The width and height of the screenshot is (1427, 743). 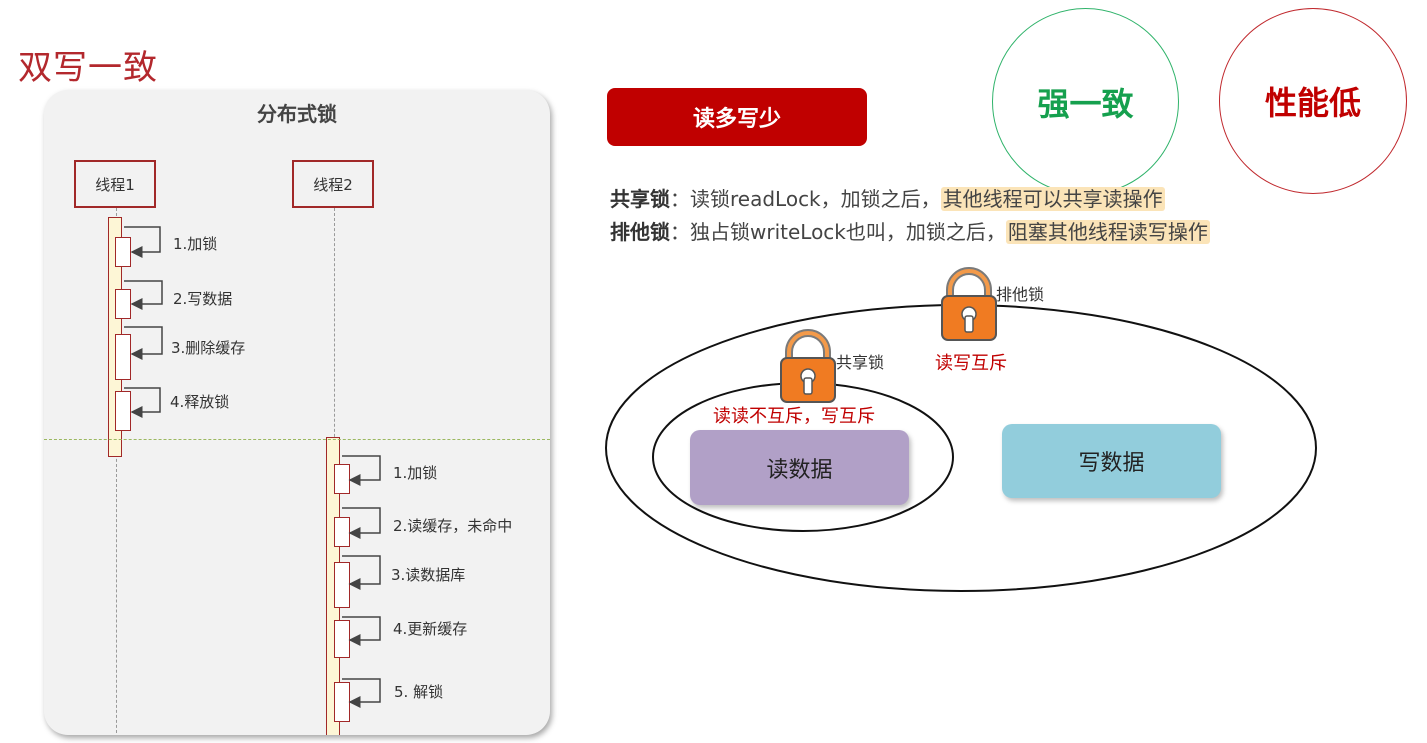 I want to click on write-data-box: 写数据, so click(x=1111, y=461).